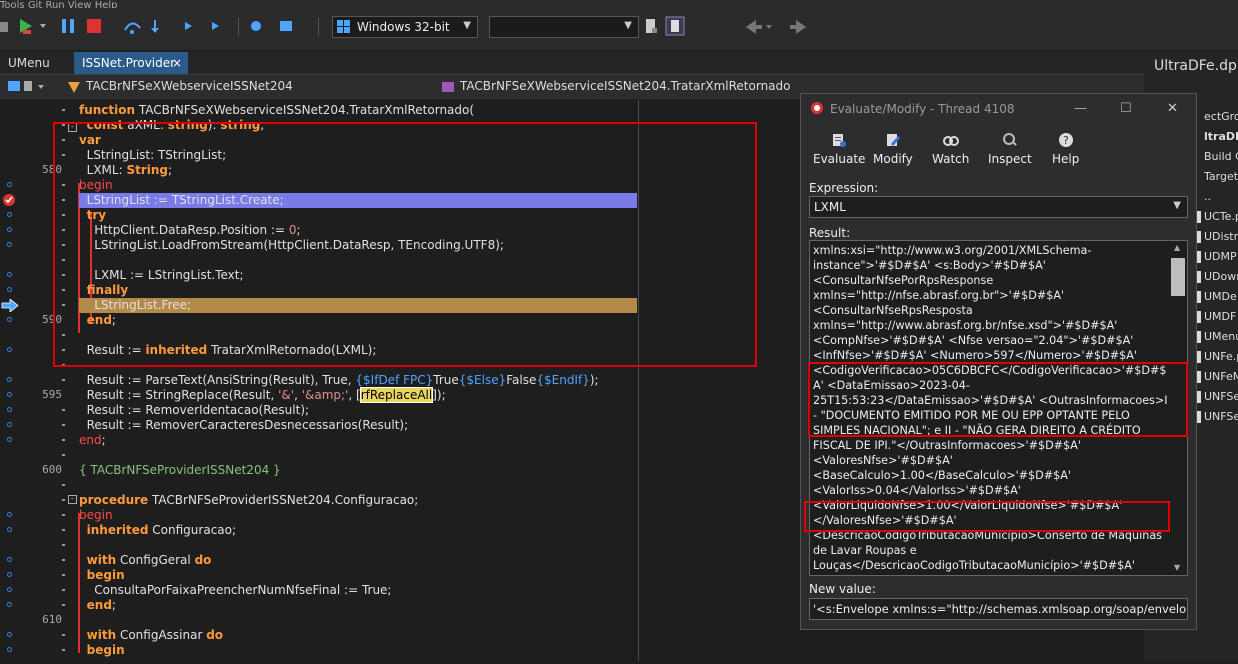 The height and width of the screenshot is (664, 1238). Describe the element at coordinates (72, 499) in the screenshot. I see `fold-toggle-icon: -` at that location.